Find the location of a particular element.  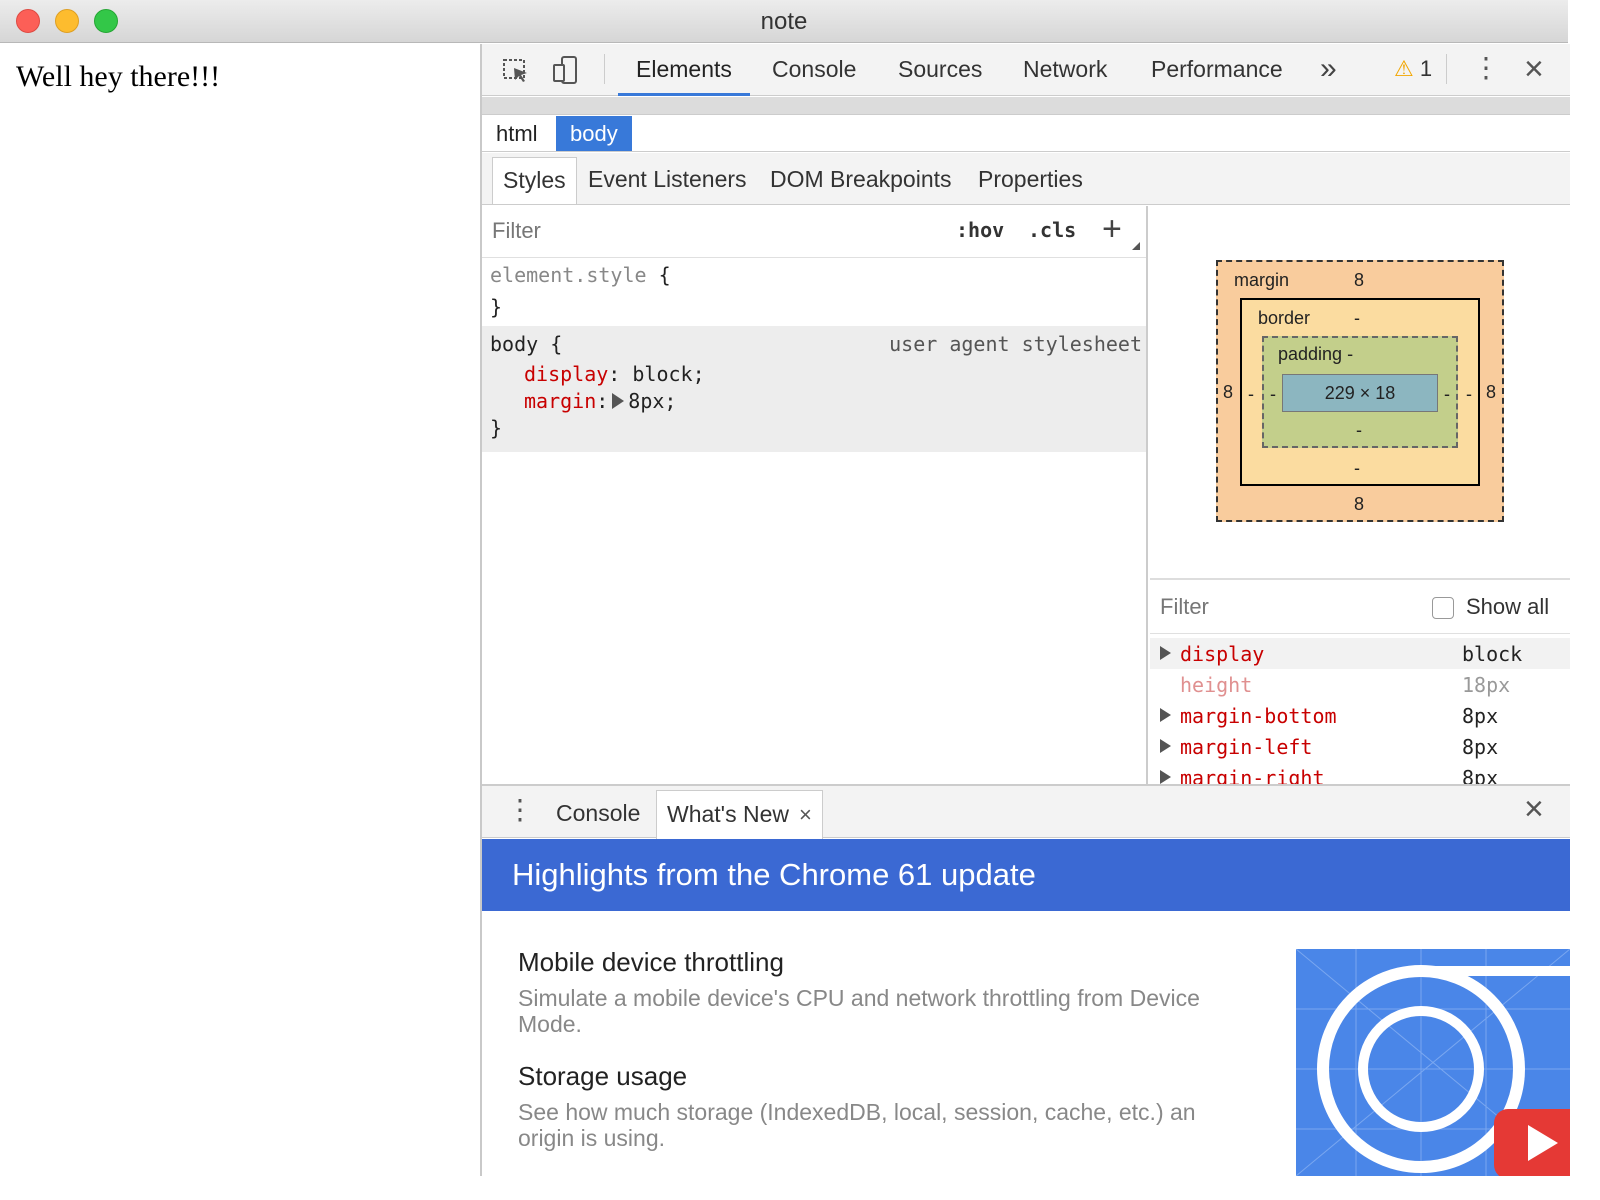

tab-event-listeners: Event Listeners is located at coordinates (667, 180).